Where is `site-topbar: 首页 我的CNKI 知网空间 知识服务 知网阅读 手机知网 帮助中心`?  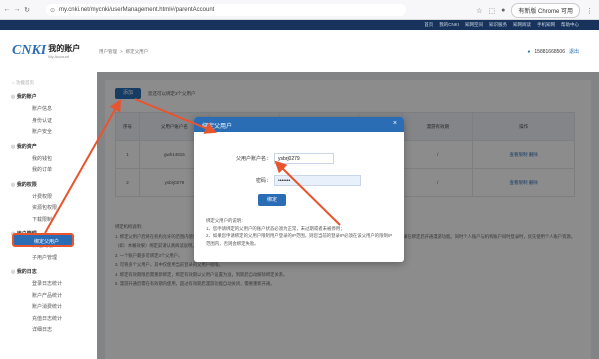
site-topbar: 首页 我的CNKI 知网空间 知识服务 知网阅读 手机知网 帮助中心 is located at coordinates (299, 25).